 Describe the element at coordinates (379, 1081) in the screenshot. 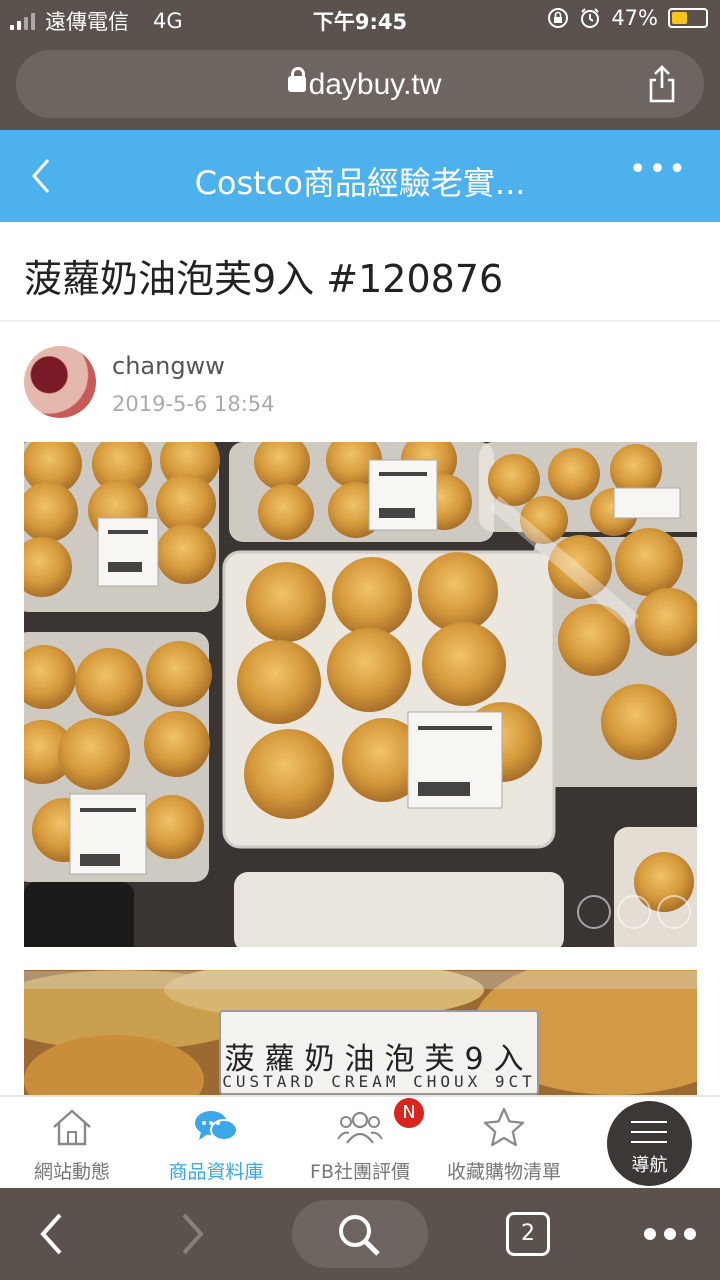

I see `label-english-name: CUSTARD CREAM CHOUX 9CT` at that location.